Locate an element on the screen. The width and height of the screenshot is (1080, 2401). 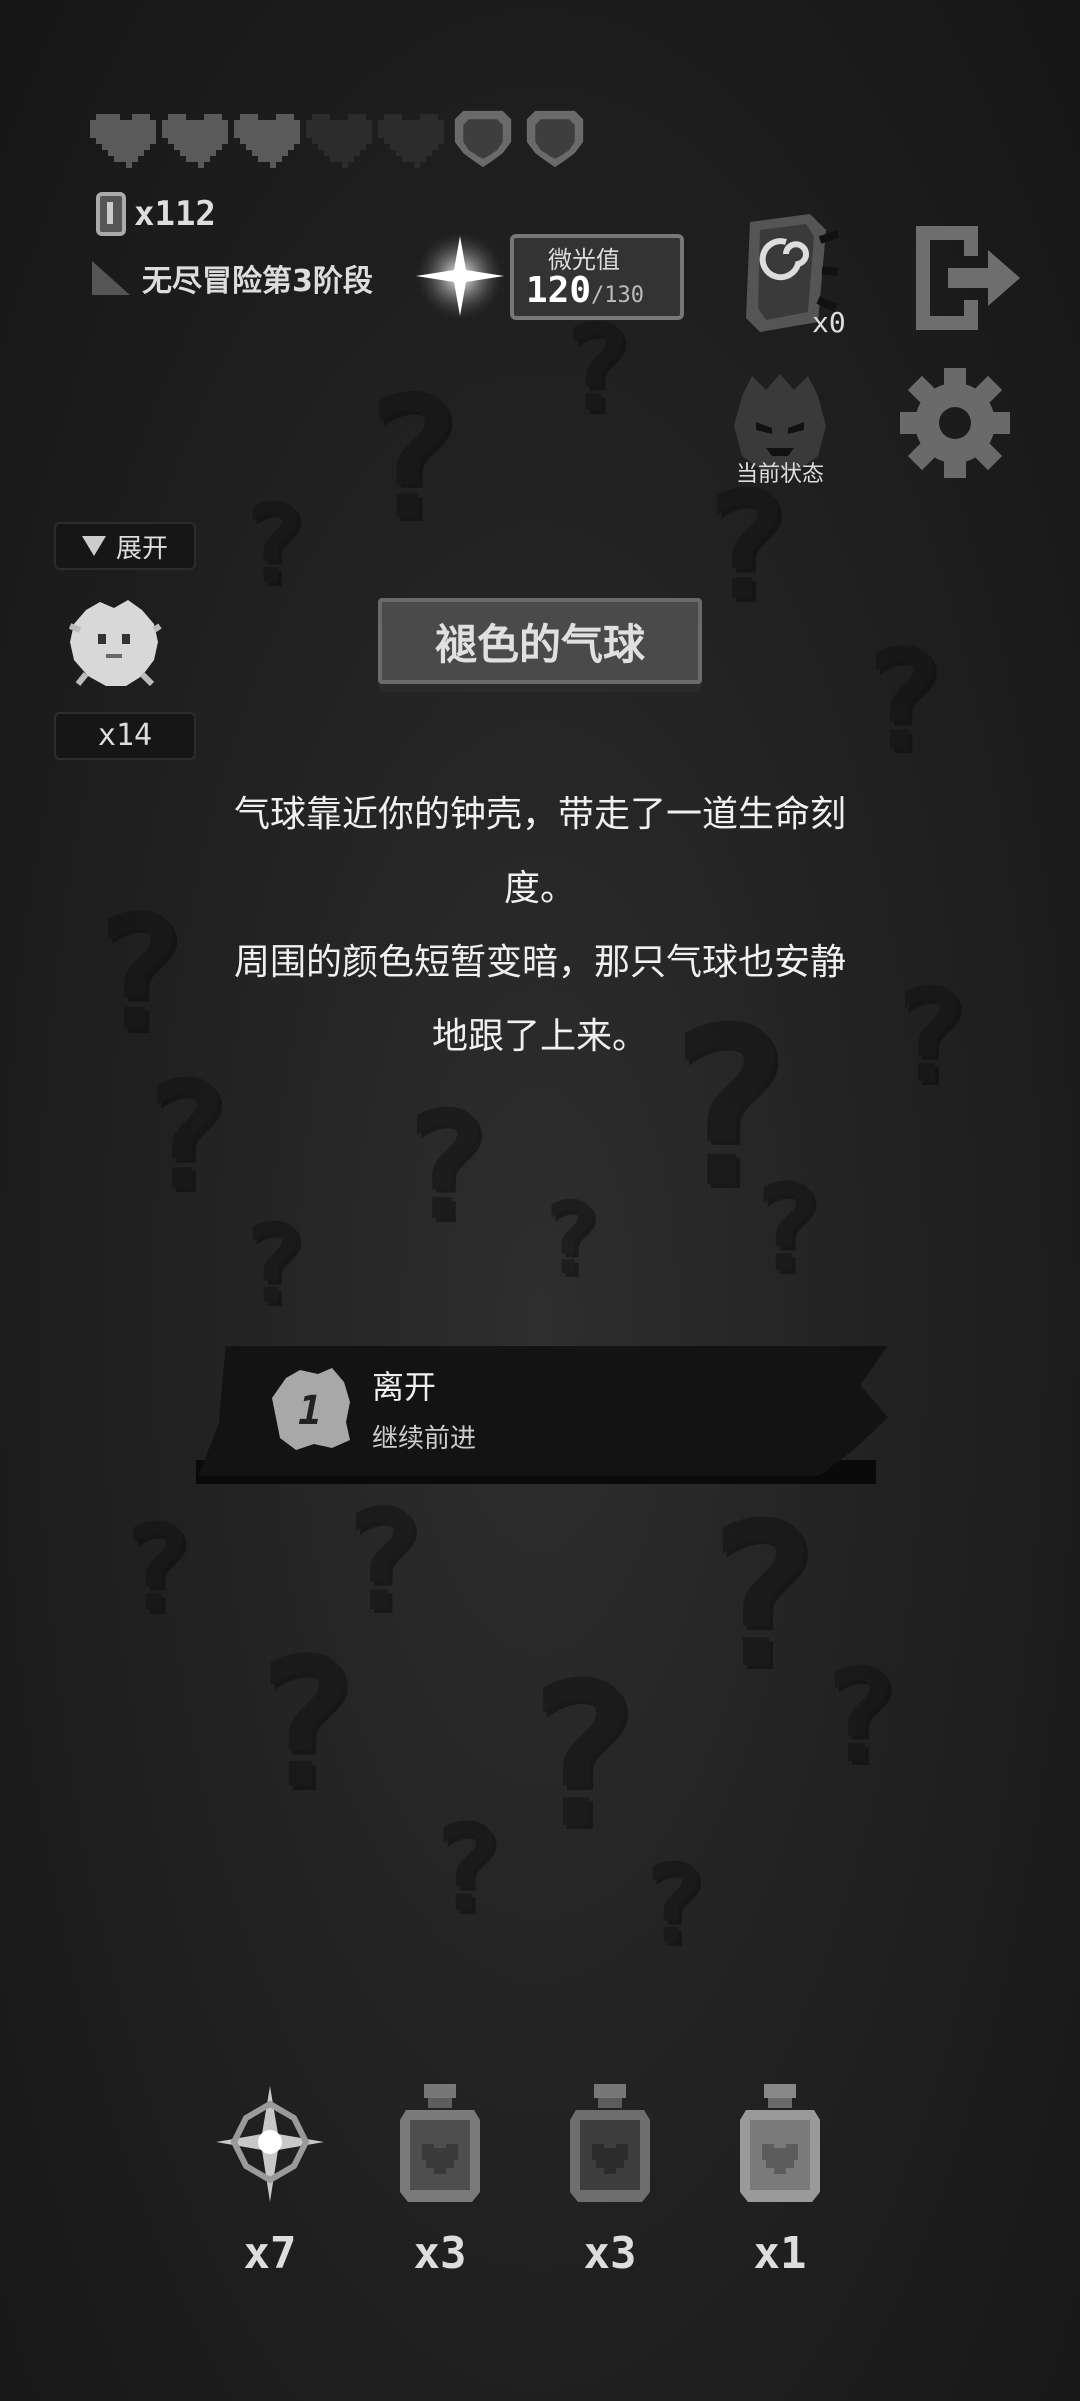
item-slot-sparkle: x7 is located at coordinates (270, 2179).